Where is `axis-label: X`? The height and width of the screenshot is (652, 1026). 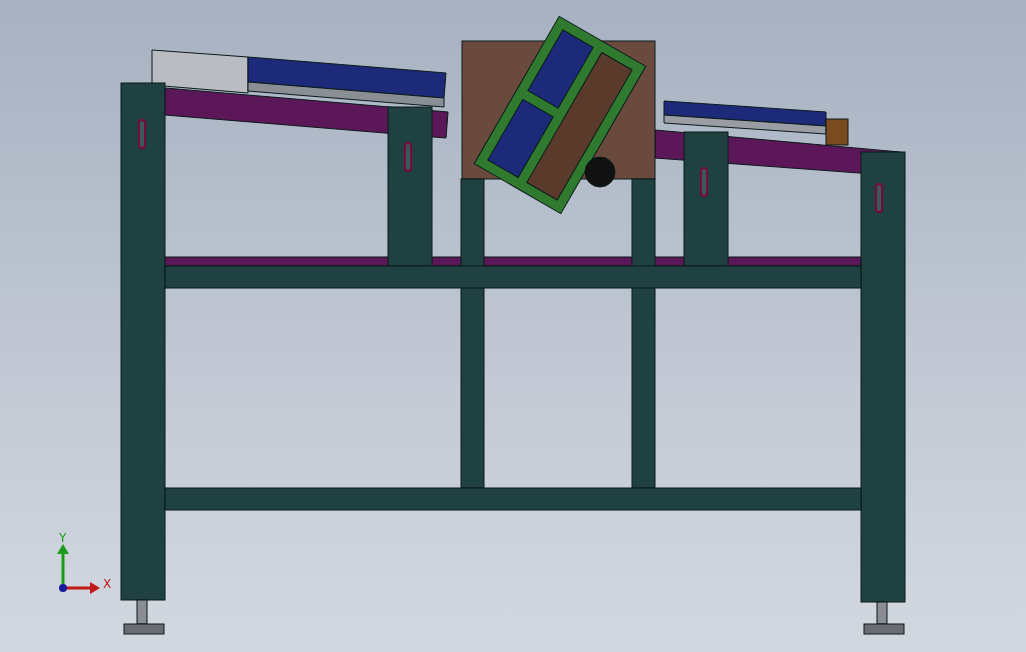
axis-label: X is located at coordinates (107, 584).